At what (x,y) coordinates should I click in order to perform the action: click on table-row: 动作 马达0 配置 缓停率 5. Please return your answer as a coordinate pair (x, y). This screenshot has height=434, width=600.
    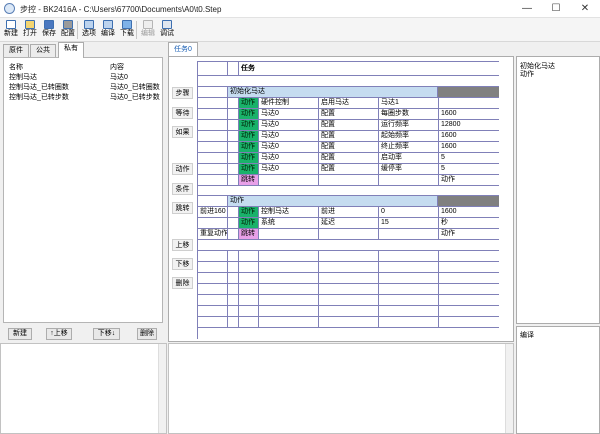
    Looking at the image, I should click on (348, 169).